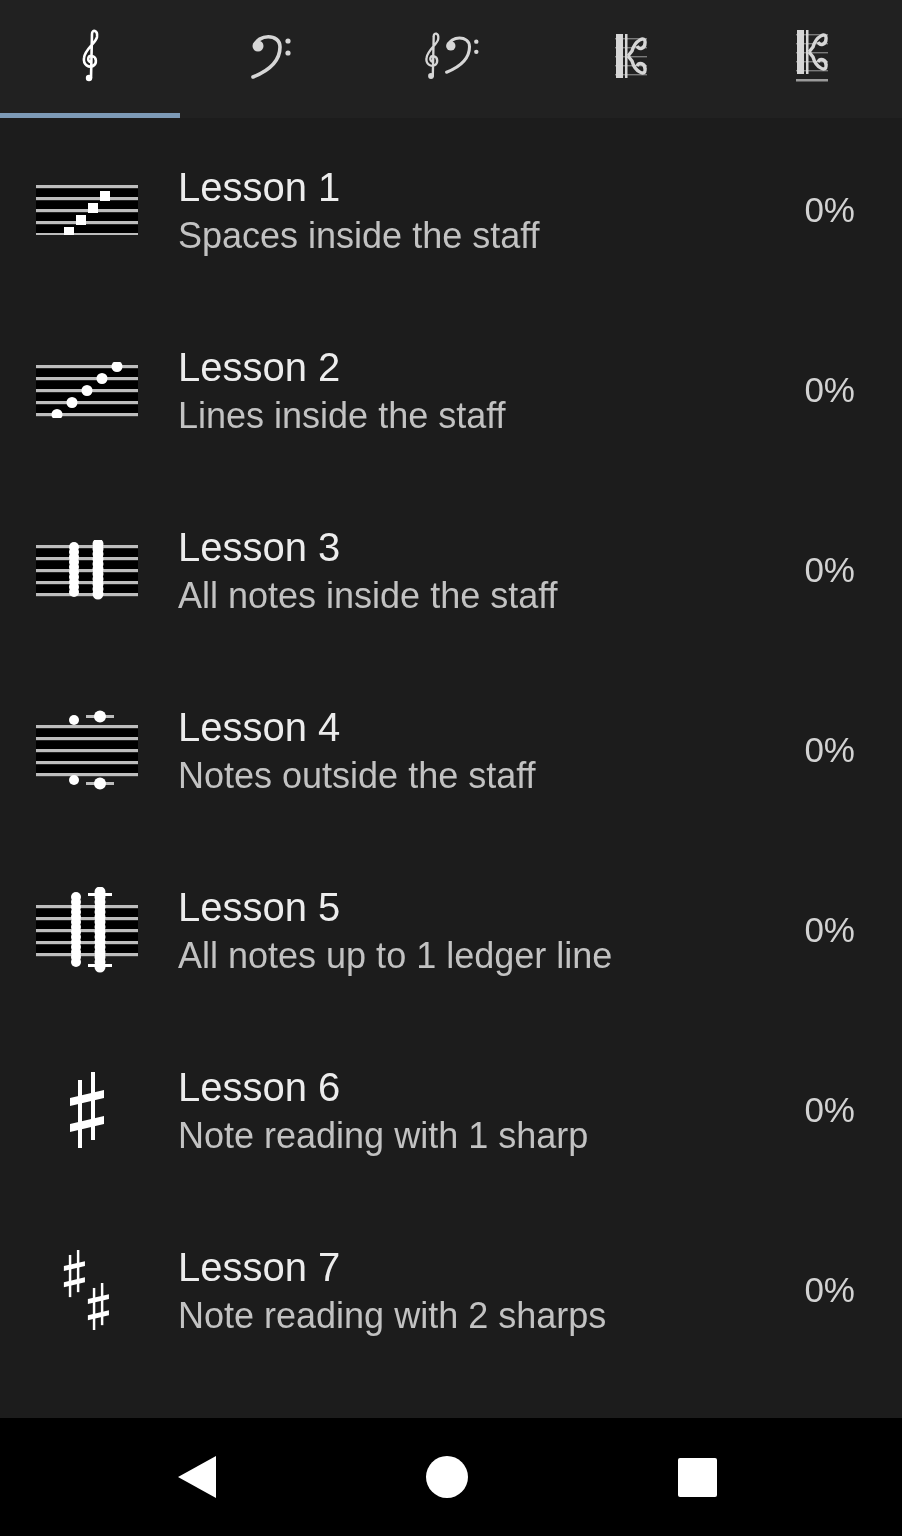  Describe the element at coordinates (359, 236) in the screenshot. I see `lesson-description: Spaces inside the staff` at that location.